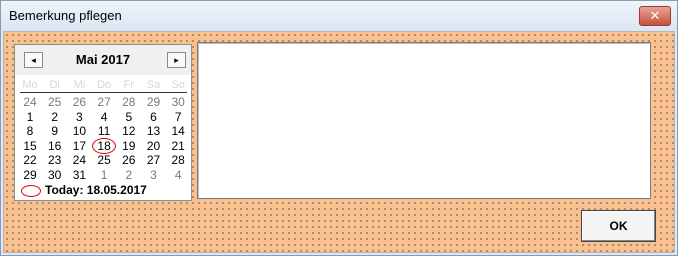 This screenshot has width=678, height=256. Describe the element at coordinates (30, 131) in the screenshot. I see `calendar-day: 8` at that location.